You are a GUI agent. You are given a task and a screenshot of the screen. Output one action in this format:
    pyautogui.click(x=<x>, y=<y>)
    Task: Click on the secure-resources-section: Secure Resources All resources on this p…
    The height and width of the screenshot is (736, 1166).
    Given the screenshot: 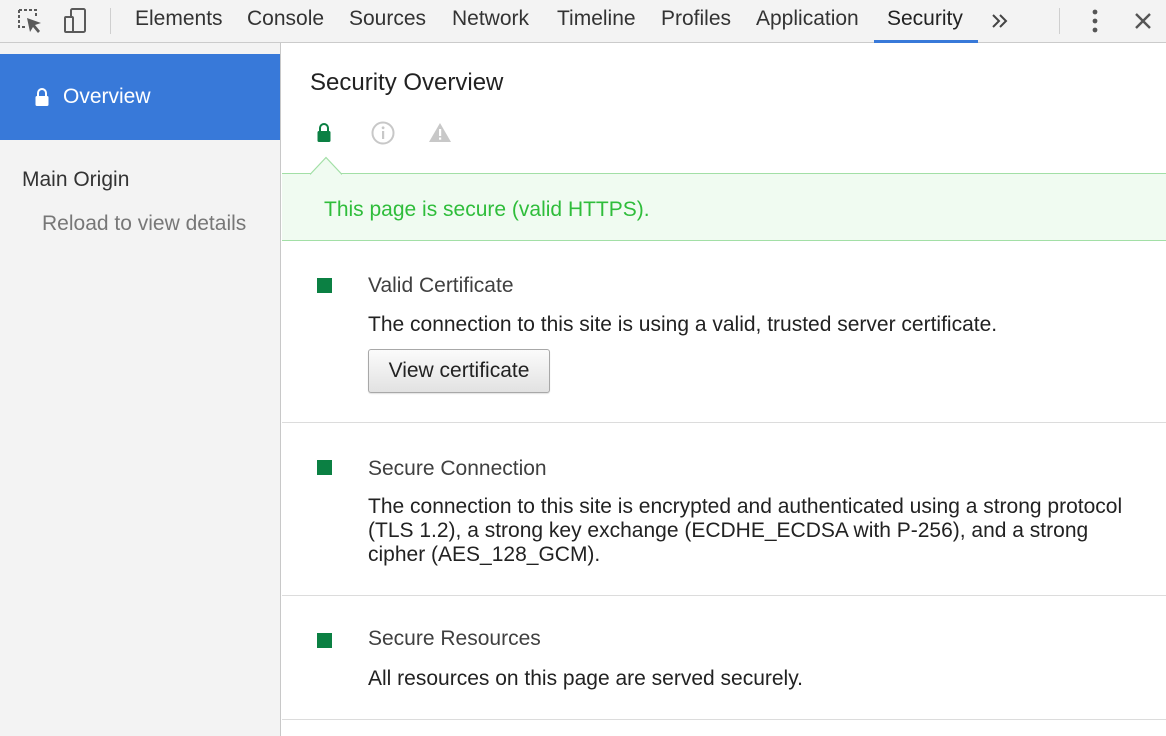 What is the action you would take?
    pyautogui.click(x=724, y=658)
    